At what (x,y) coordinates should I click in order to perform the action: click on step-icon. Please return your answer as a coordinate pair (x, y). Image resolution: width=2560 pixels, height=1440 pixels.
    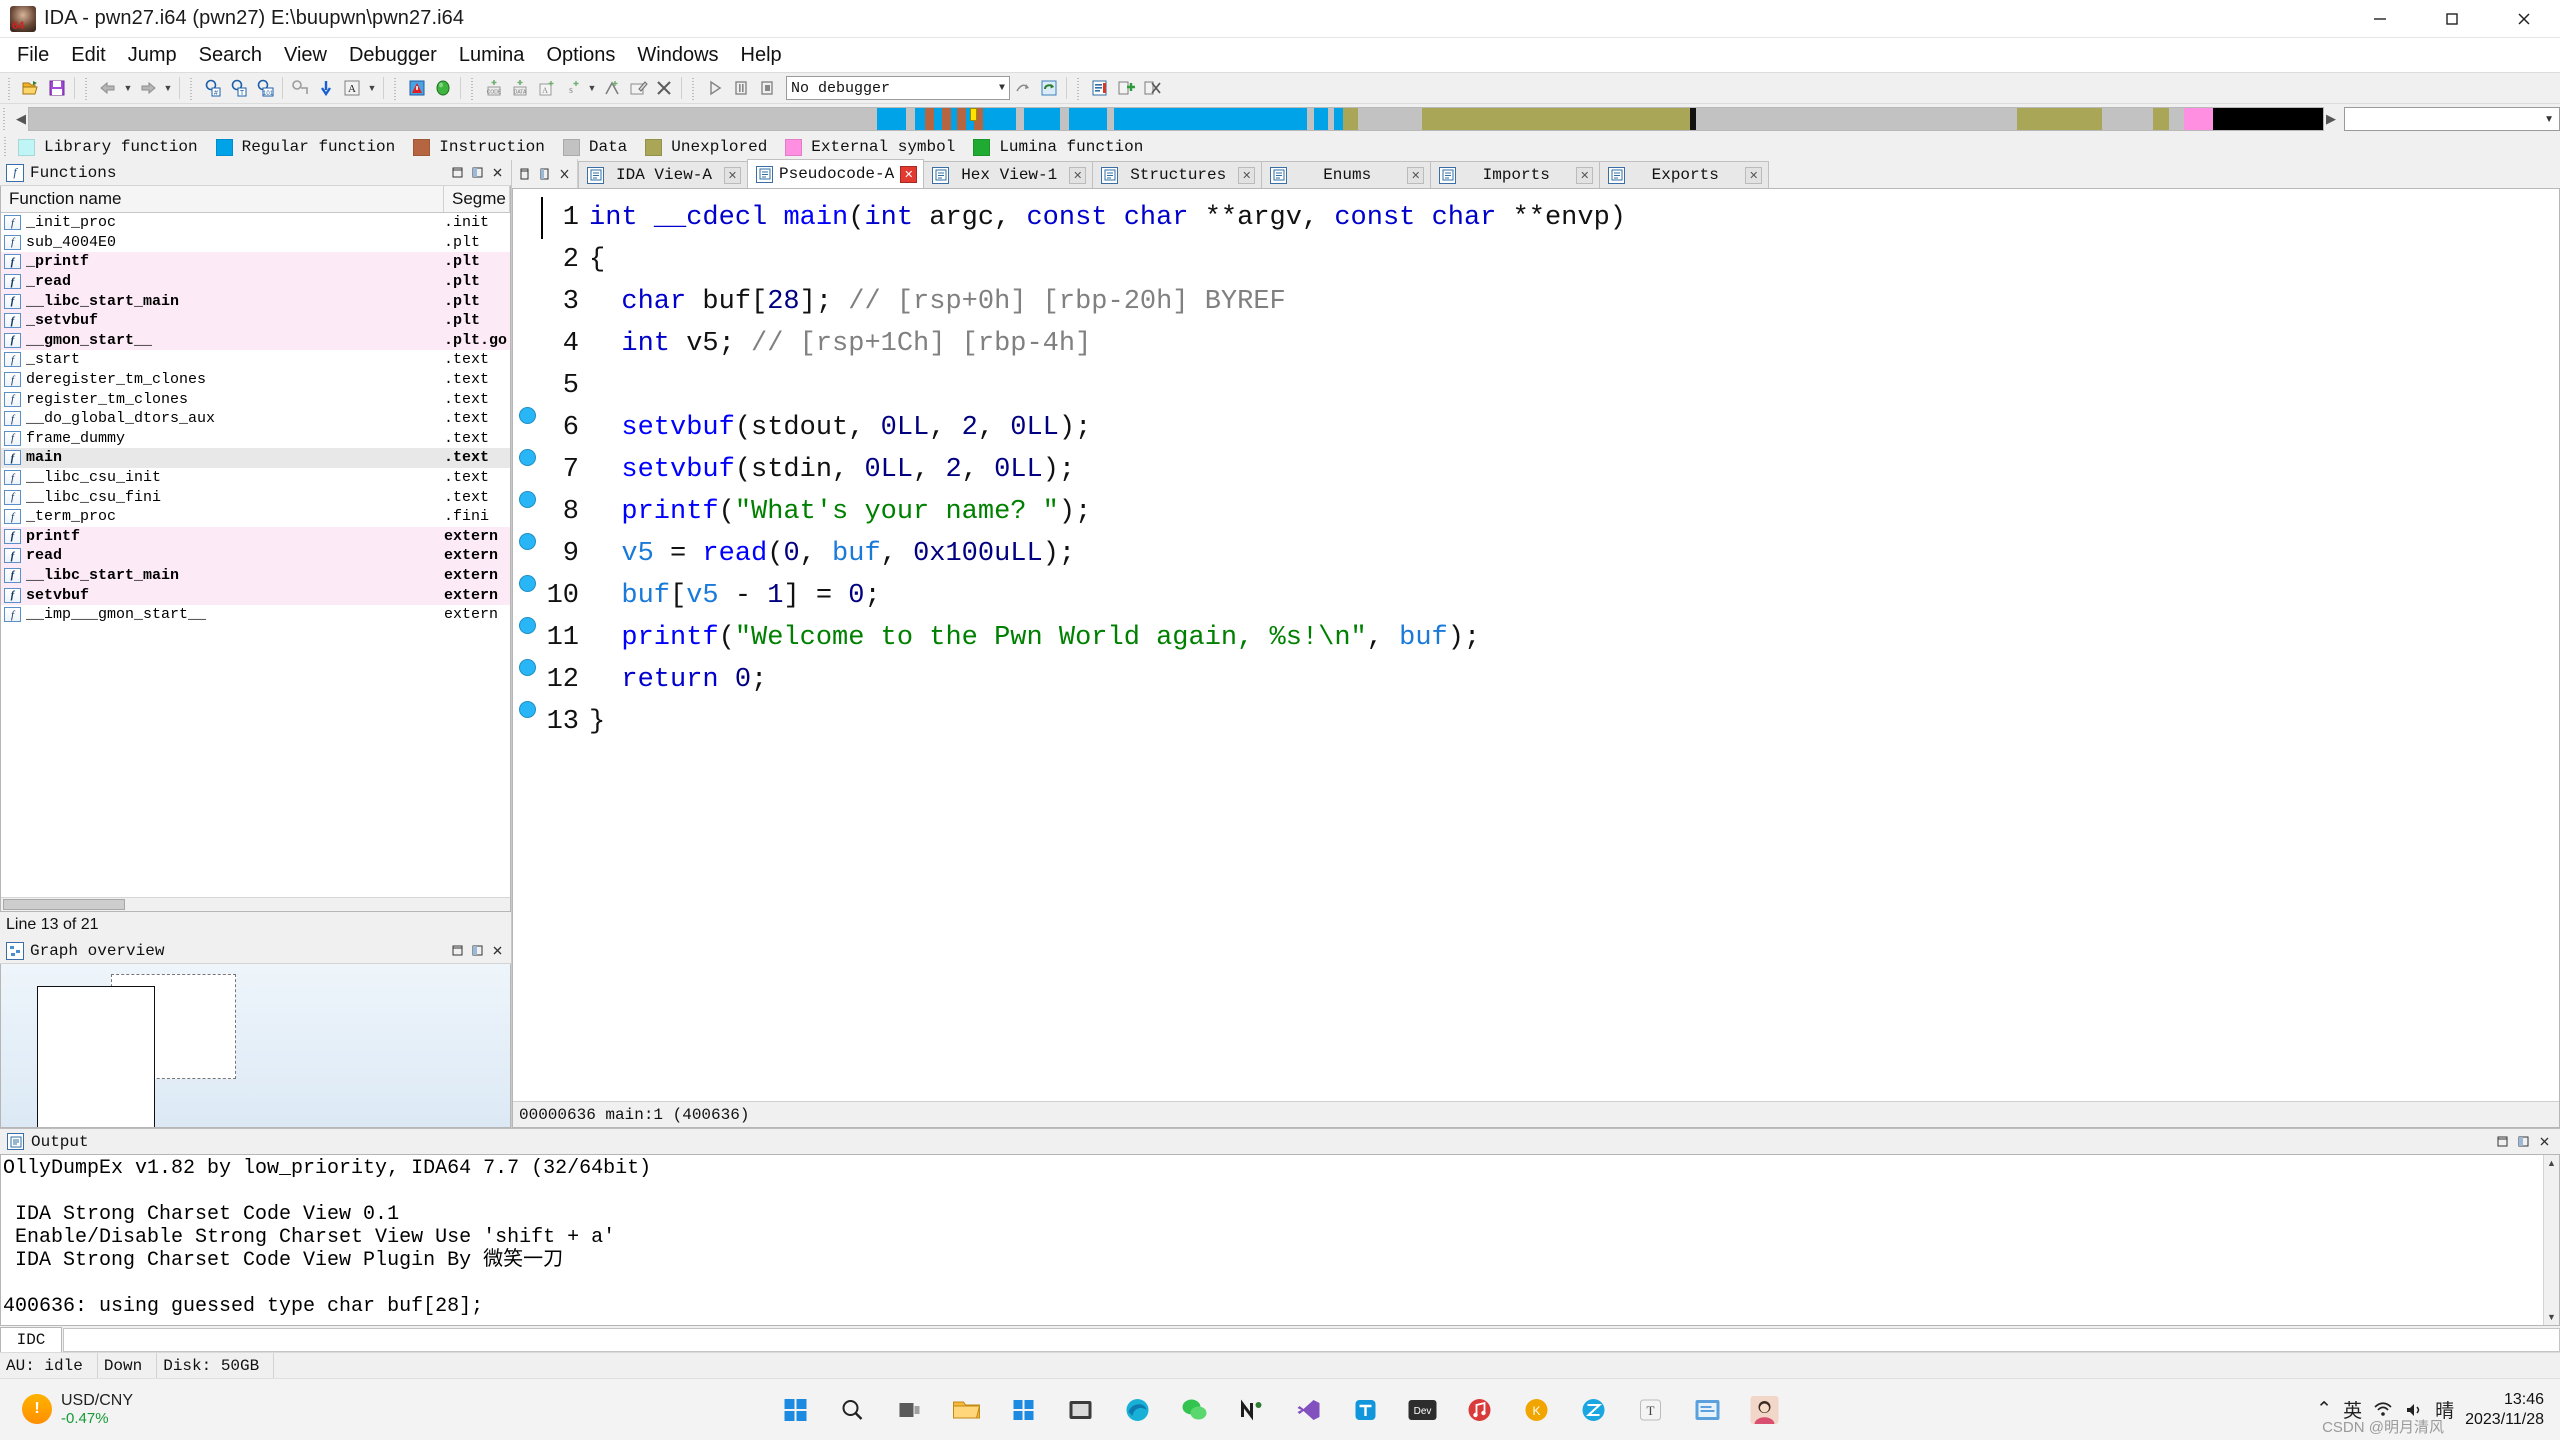
    Looking at the image, I should click on (1023, 88).